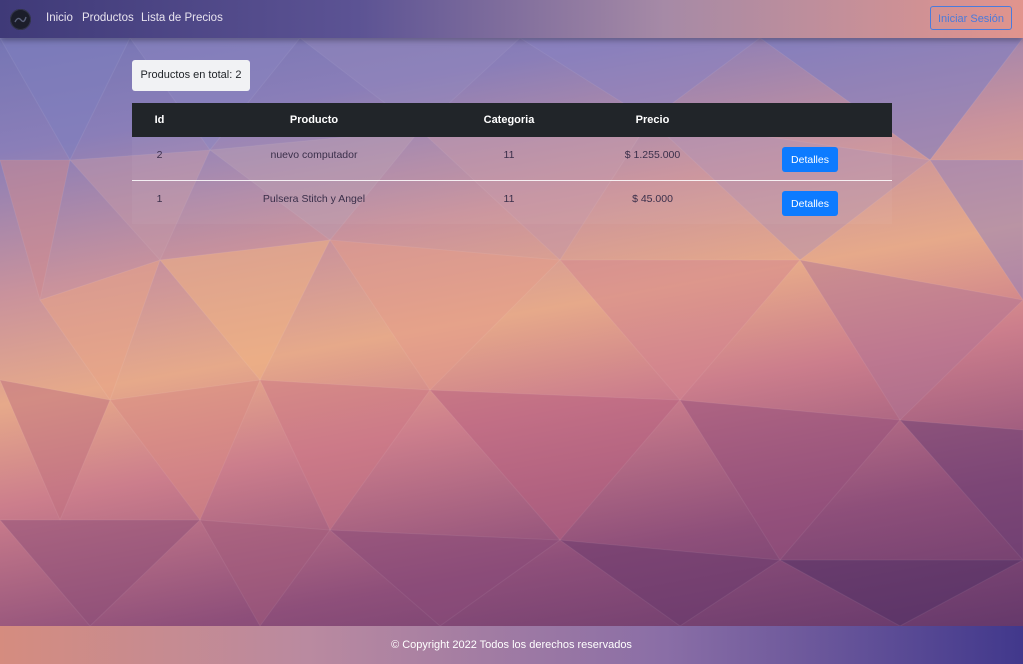 This screenshot has width=1023, height=664. Describe the element at coordinates (182, 18) in the screenshot. I see `nav-link-lista-de-precios: Lista de Precios` at that location.